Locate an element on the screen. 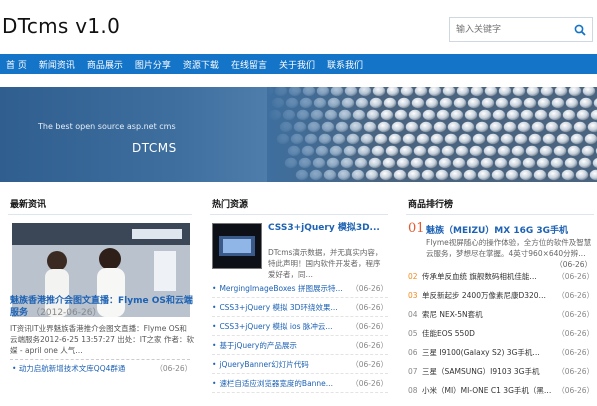 The image size is (597, 406). list-item-title: 佳能EOS 550D is located at coordinates (487, 333).